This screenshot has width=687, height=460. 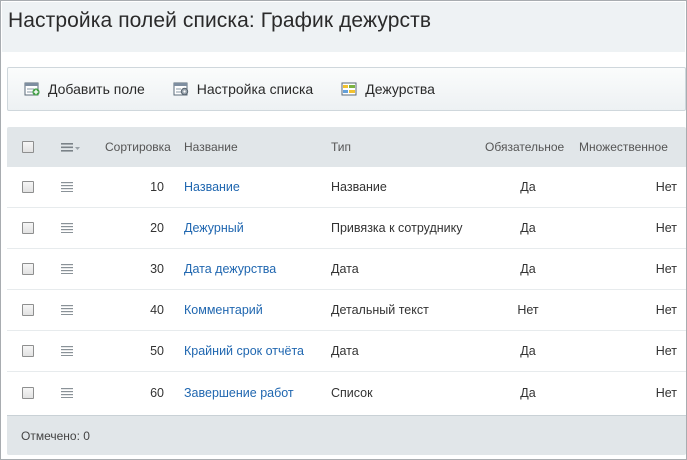 I want to click on table-row: 20 Дежурный Привязка к сотруднику Да Нет, so click(x=346, y=228).